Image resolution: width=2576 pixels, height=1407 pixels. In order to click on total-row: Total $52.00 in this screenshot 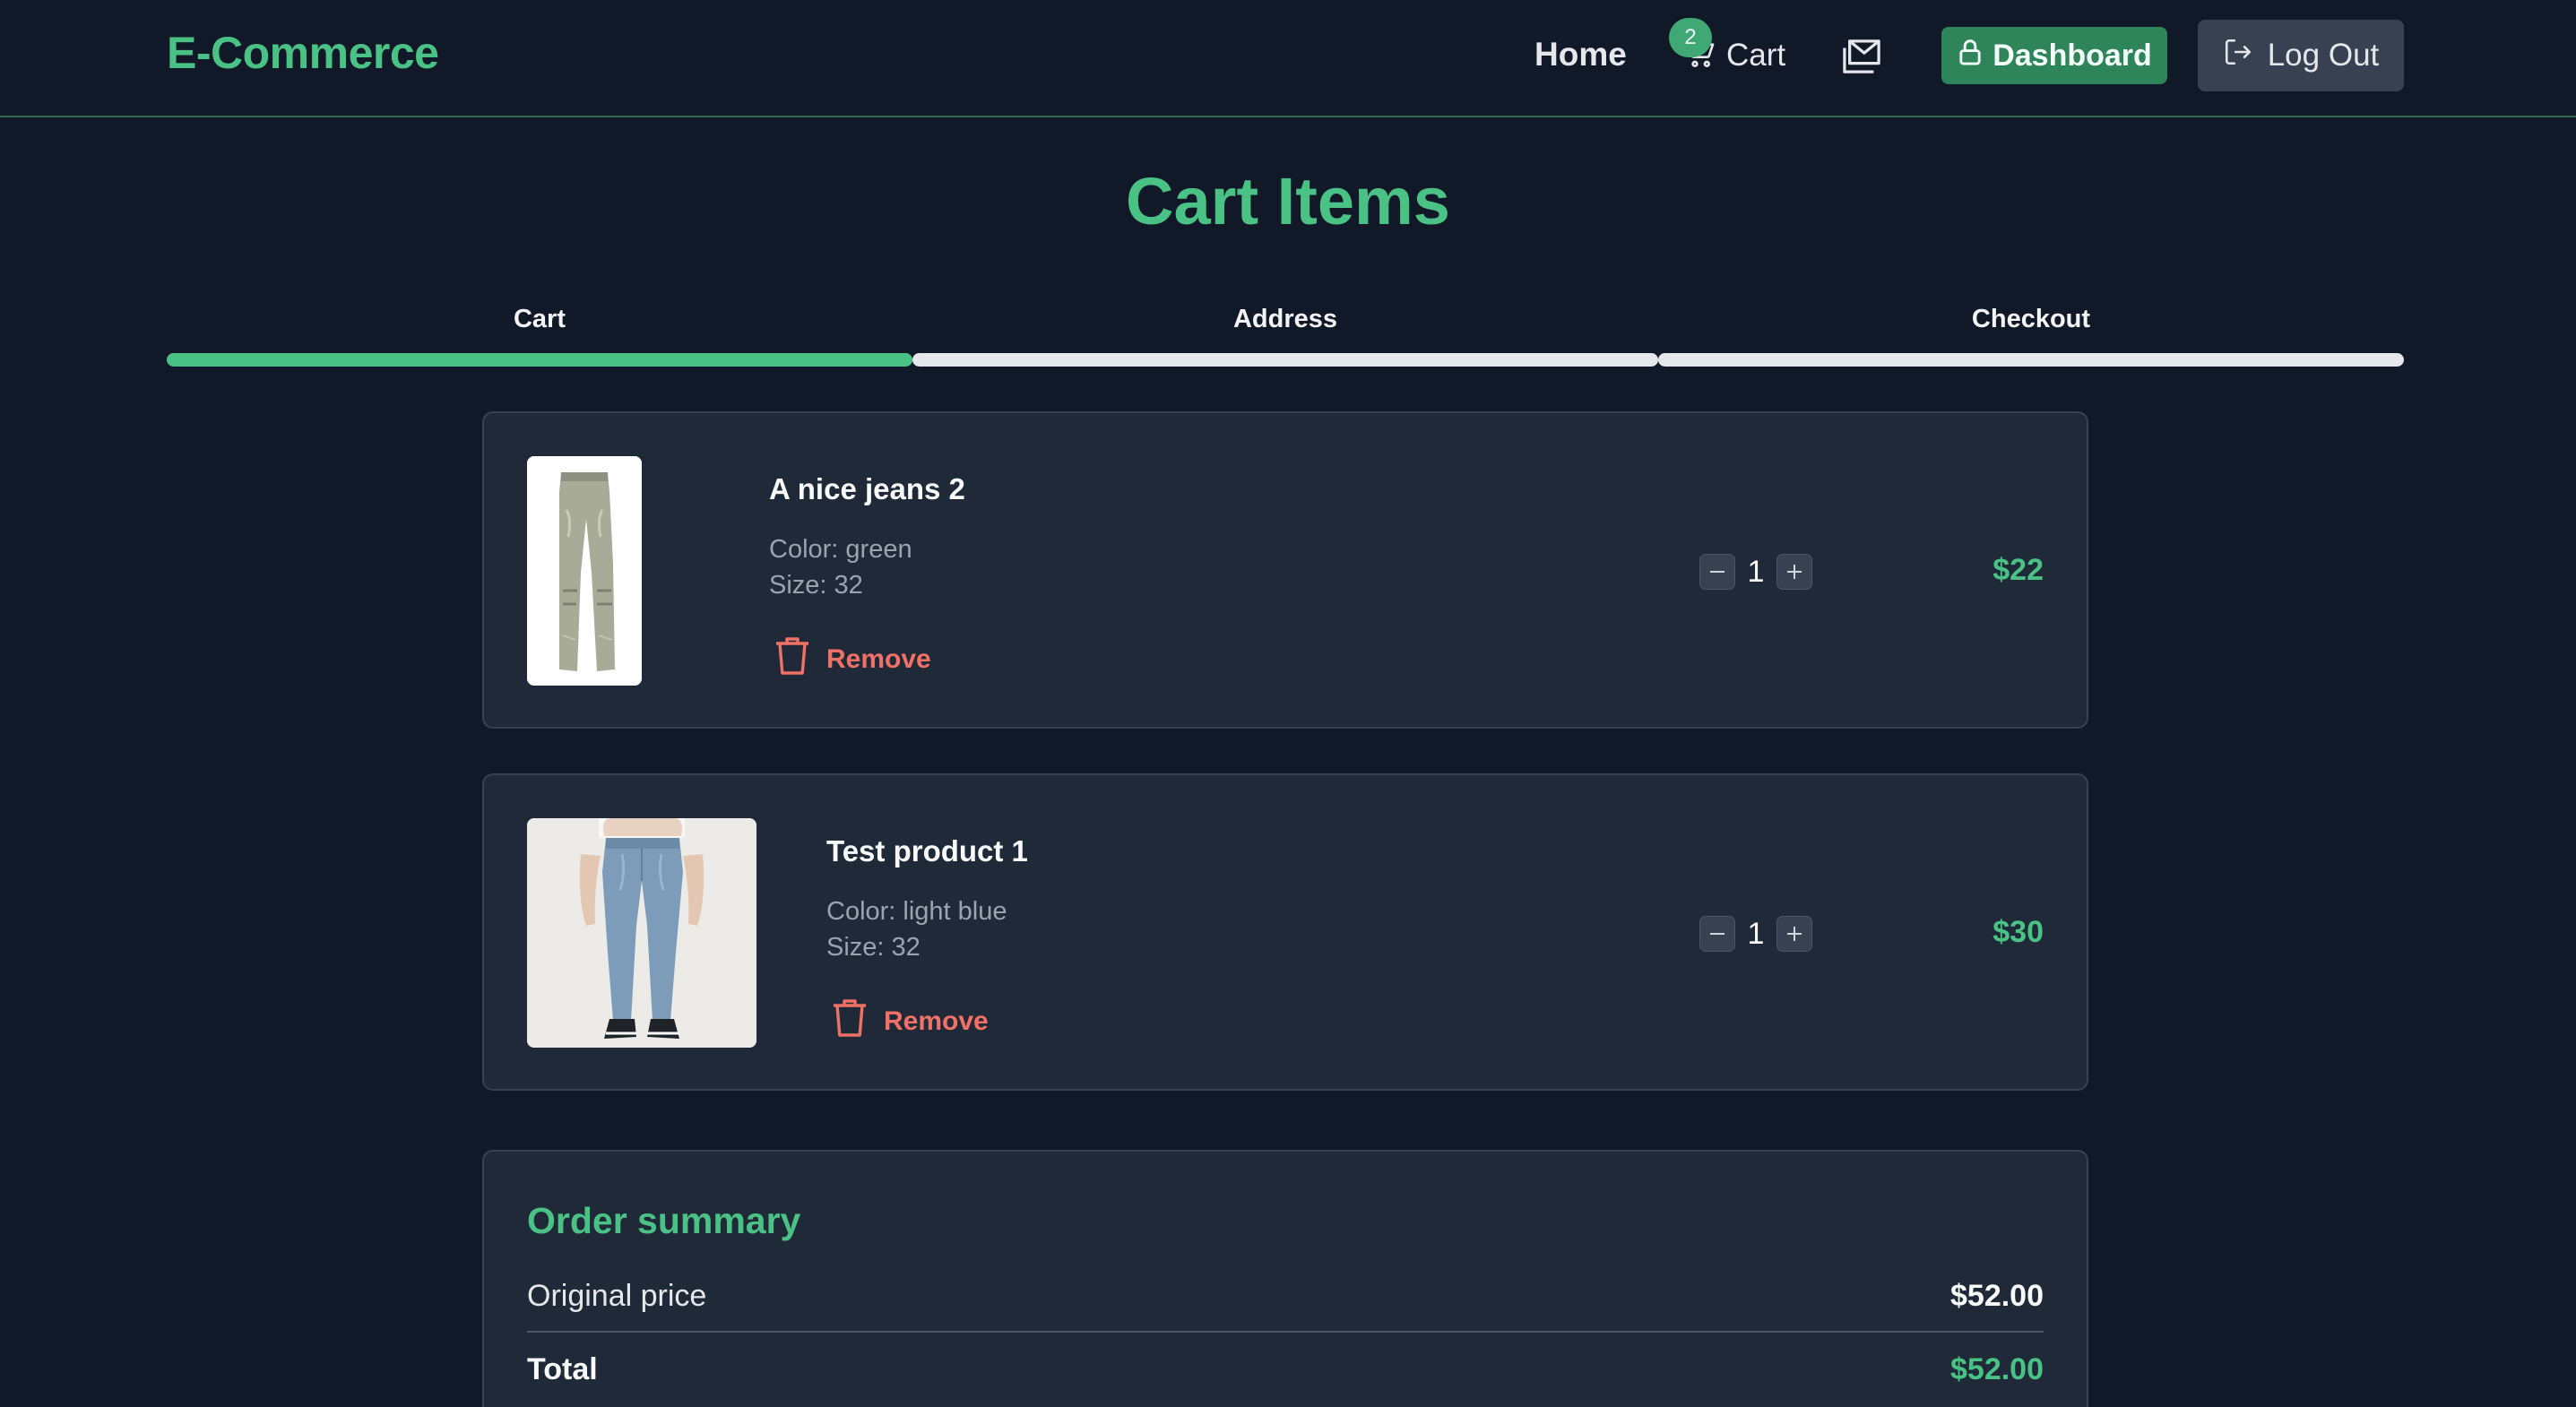, I will do `click(1285, 1369)`.